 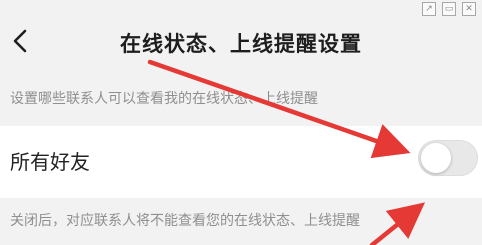 I want to click on toggle-switch, so click(x=448, y=158).